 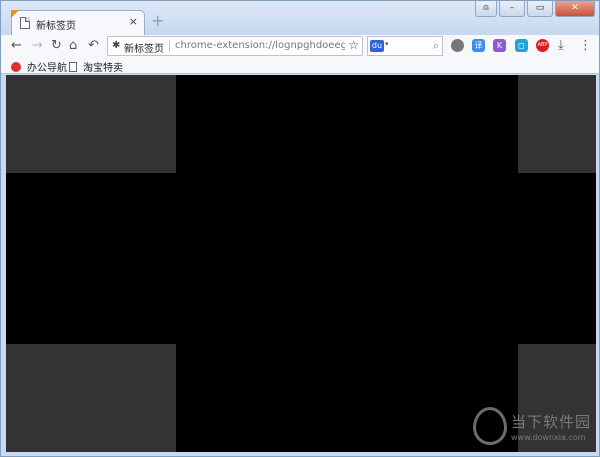 I want to click on download-icon: ⤓, so click(x=561, y=46).